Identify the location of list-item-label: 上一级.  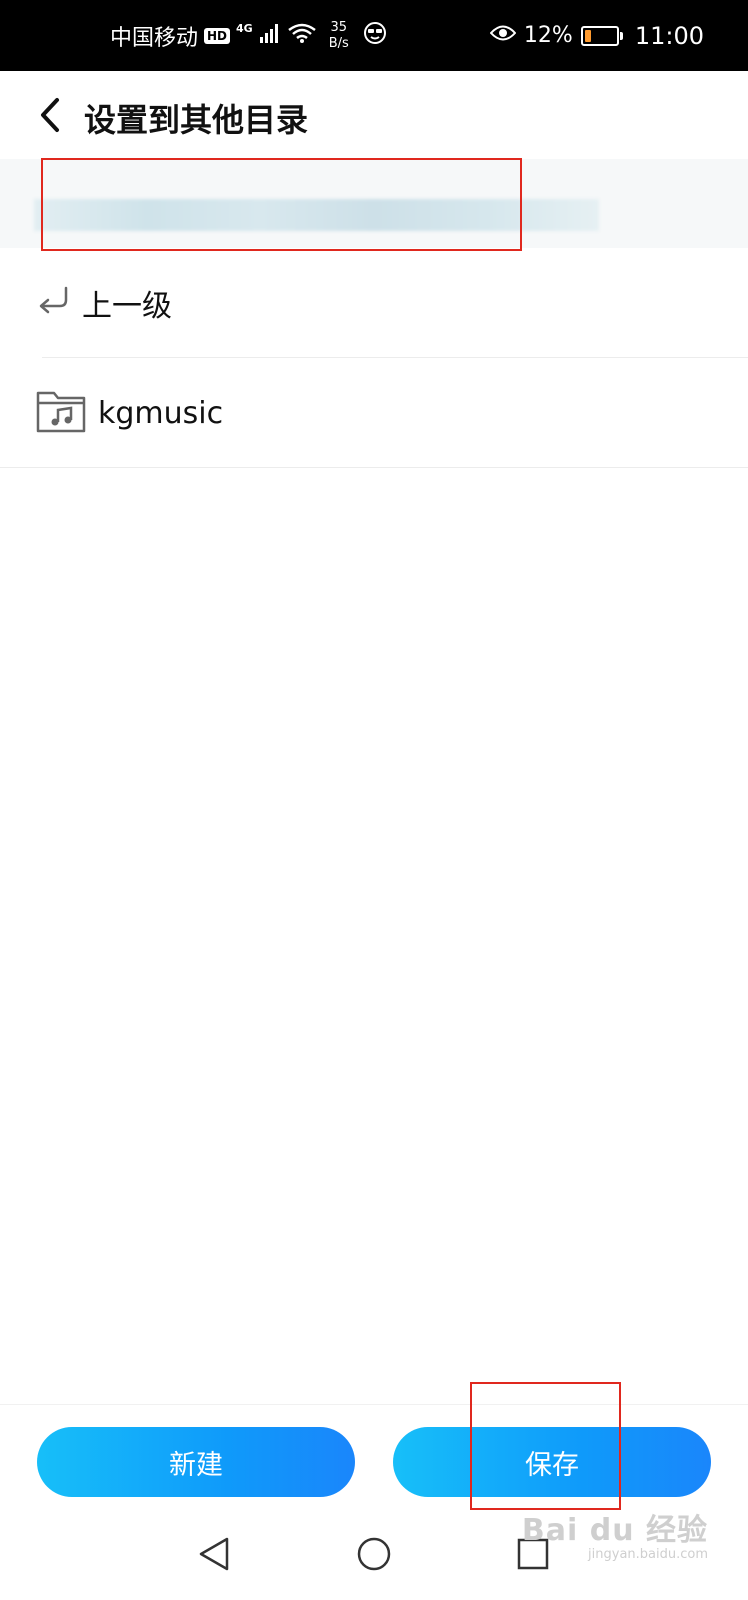
(127, 306).